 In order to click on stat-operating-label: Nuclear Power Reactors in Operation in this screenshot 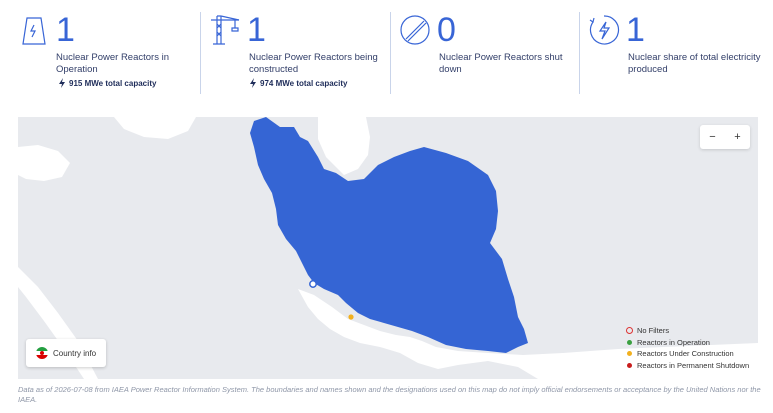, I will do `click(112, 63)`.